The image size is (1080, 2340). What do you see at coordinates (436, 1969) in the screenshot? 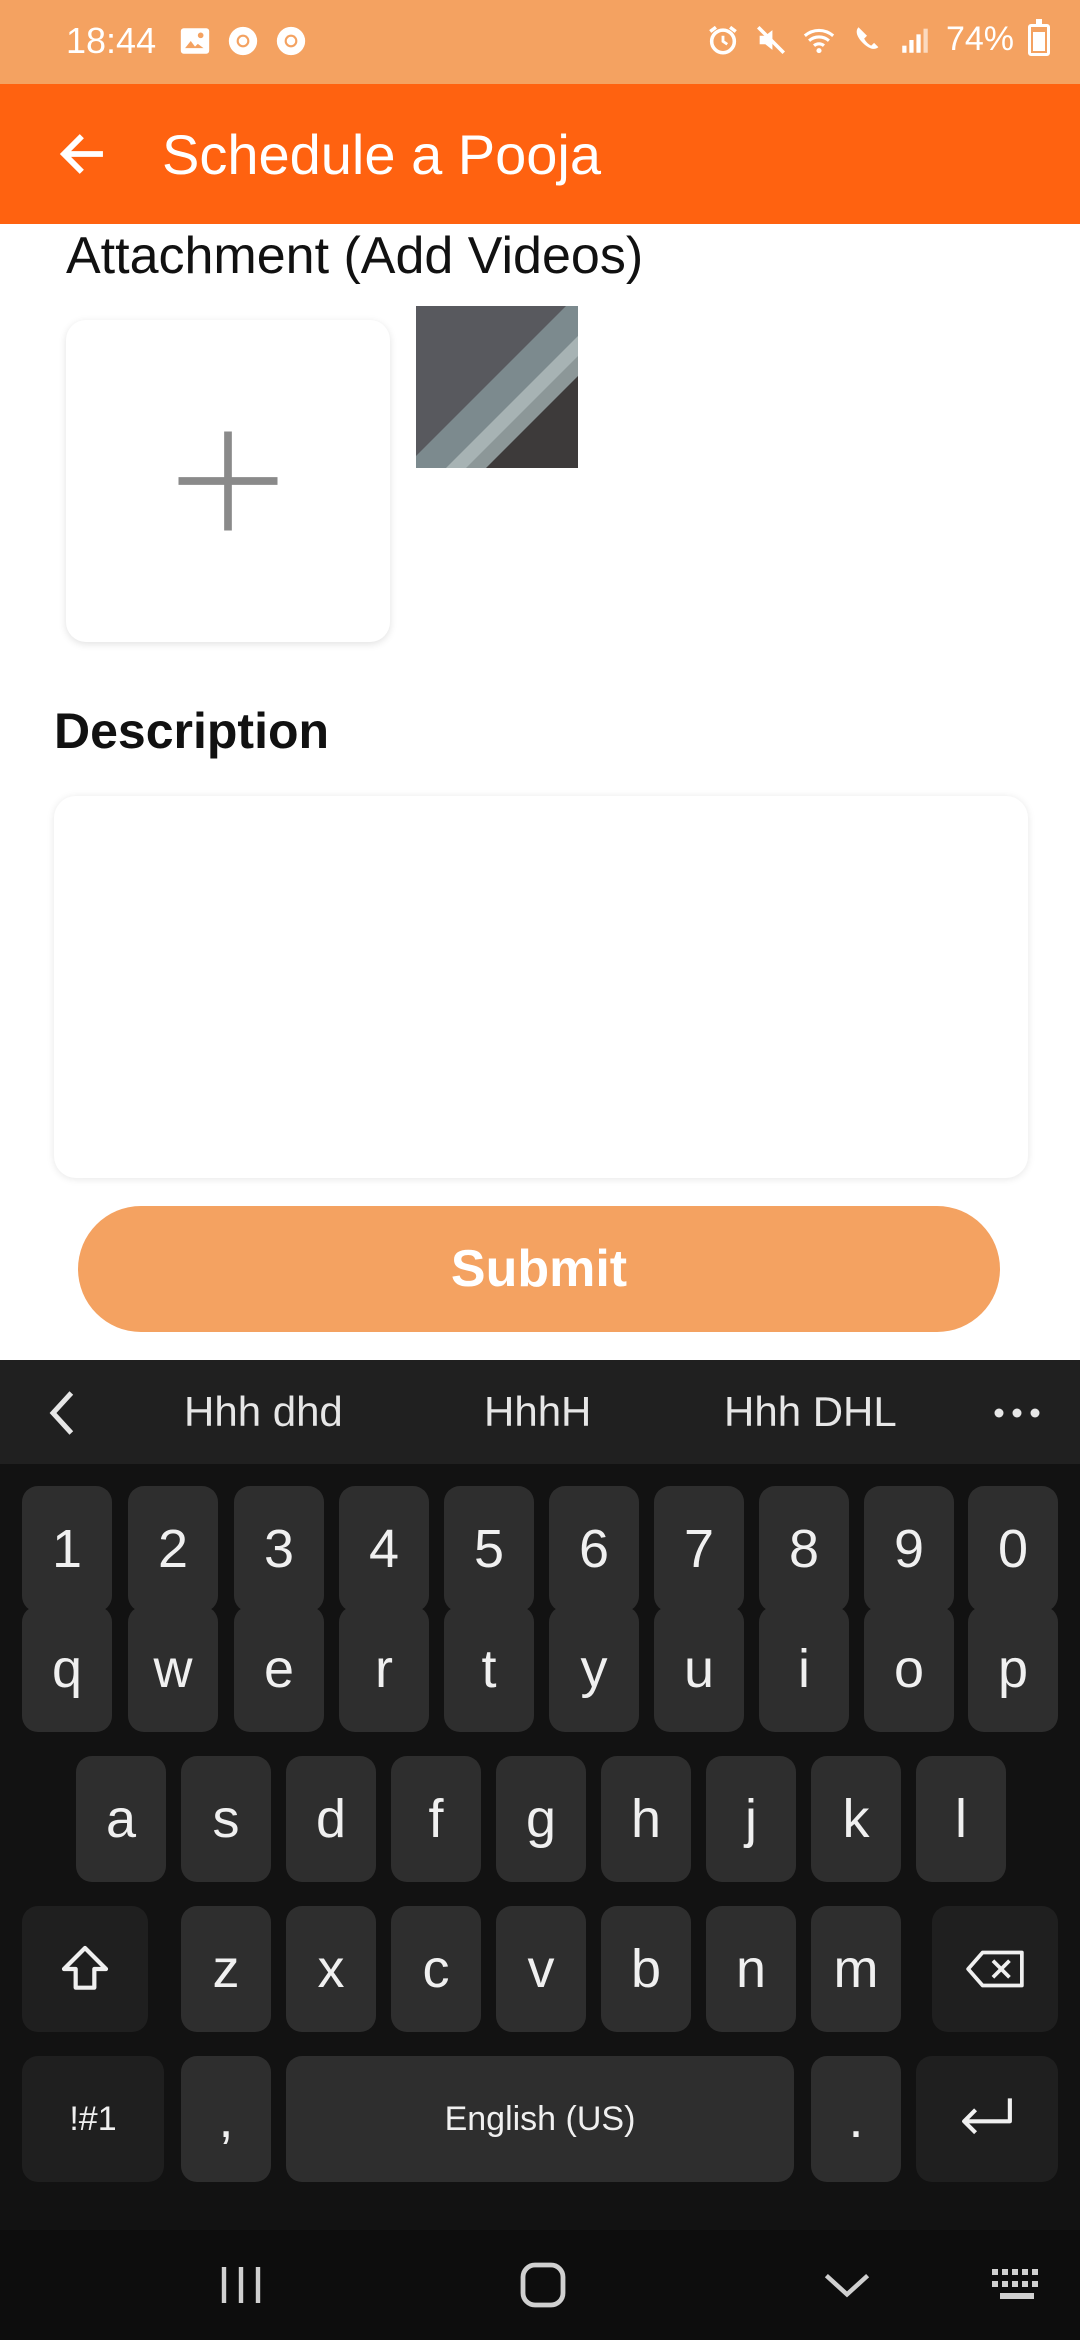
I see `key-c: c` at bounding box center [436, 1969].